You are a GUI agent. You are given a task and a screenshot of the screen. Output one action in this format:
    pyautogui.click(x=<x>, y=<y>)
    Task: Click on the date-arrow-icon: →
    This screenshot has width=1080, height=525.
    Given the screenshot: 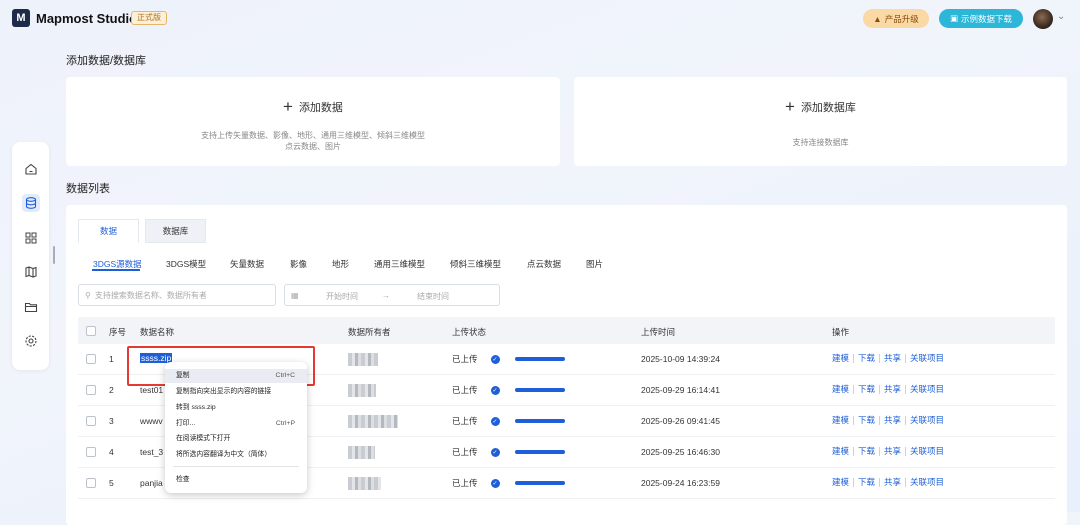 What is the action you would take?
    pyautogui.click(x=386, y=295)
    